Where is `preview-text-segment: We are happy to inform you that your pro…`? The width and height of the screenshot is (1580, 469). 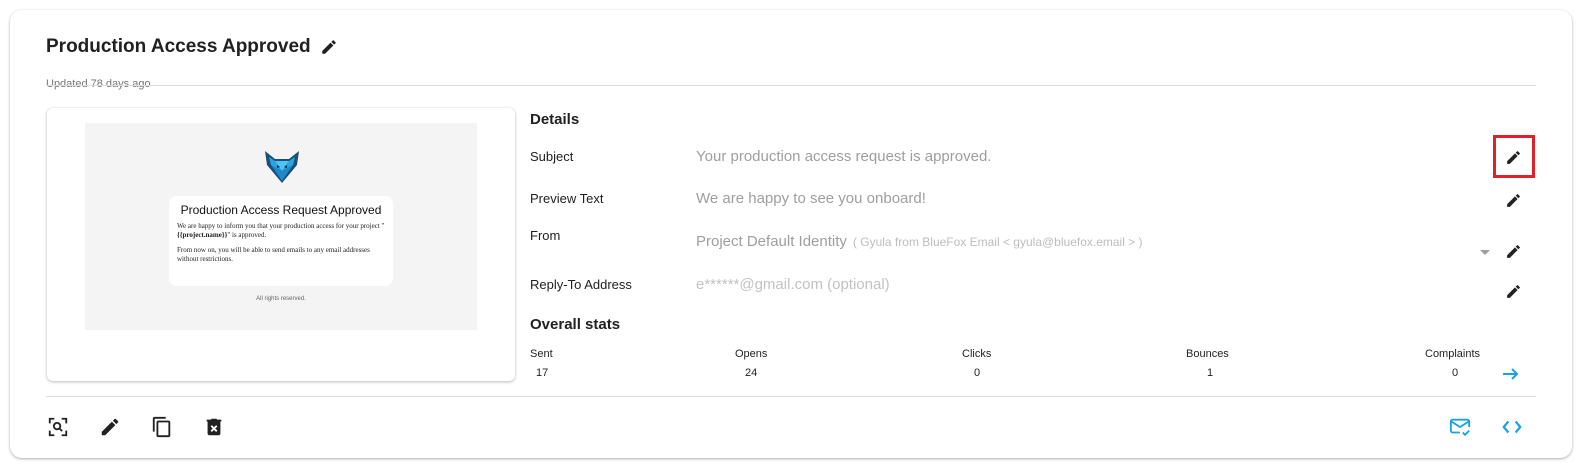
preview-text-segment: We are happy to inform you that your pro… is located at coordinates (281, 226).